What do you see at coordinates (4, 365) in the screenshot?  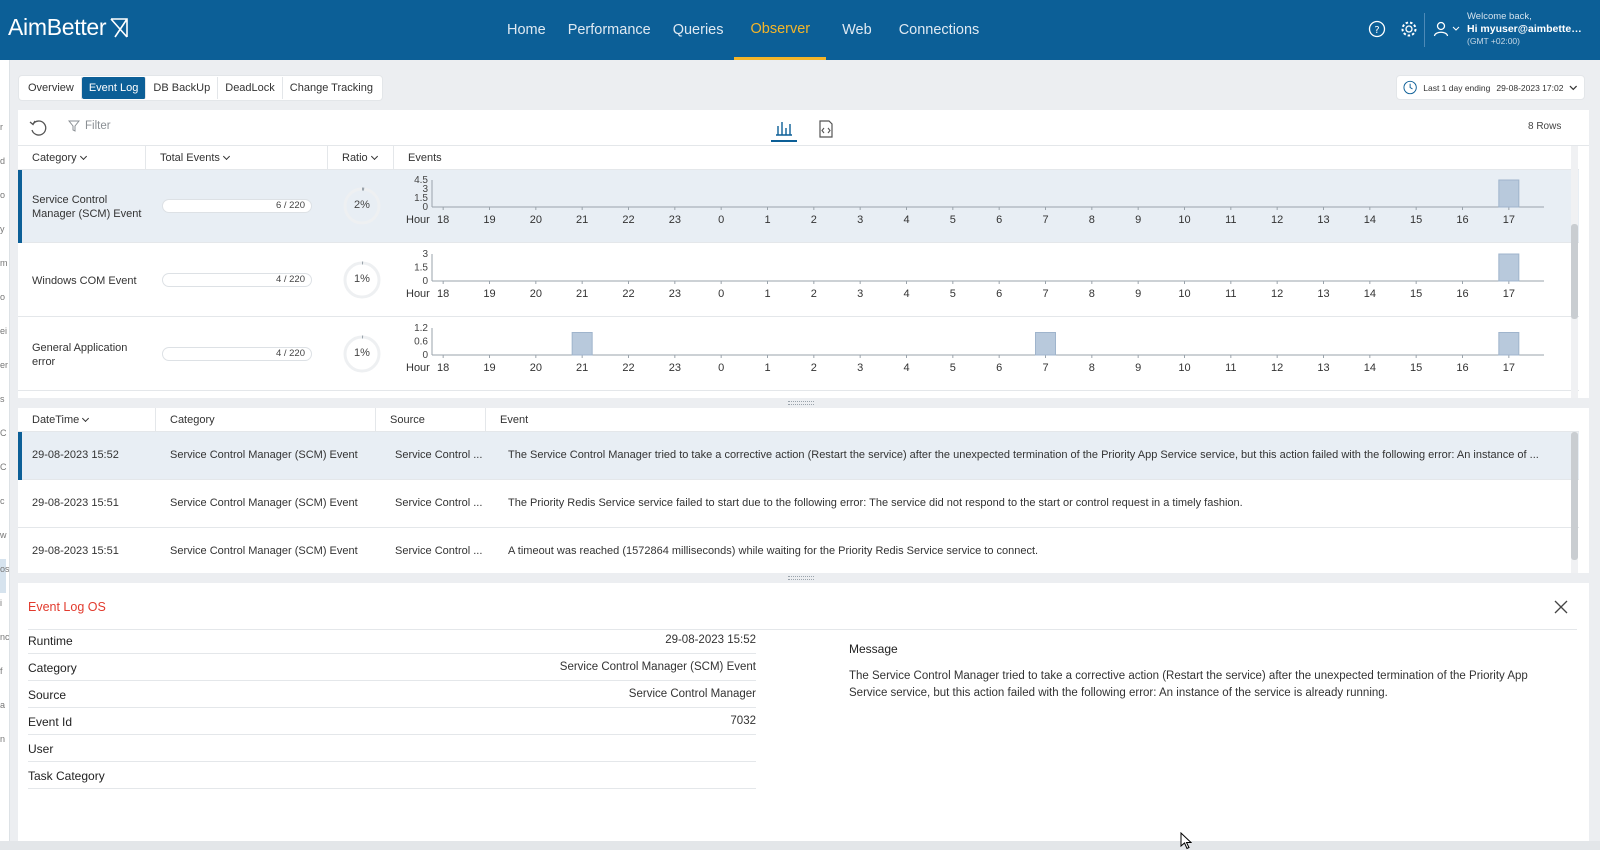 I see `sidebar-clipped-label: er` at bounding box center [4, 365].